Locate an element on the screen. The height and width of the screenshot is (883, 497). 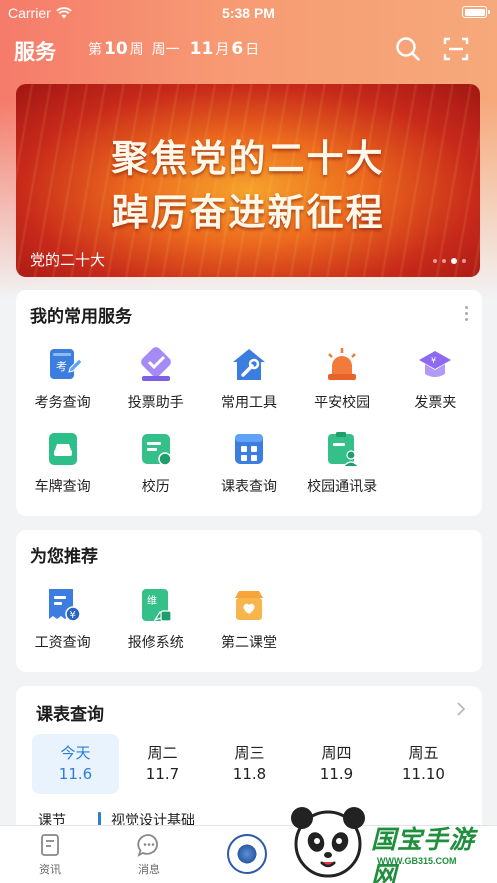
tab-messages: 消息 is located at coordinates (149, 854).